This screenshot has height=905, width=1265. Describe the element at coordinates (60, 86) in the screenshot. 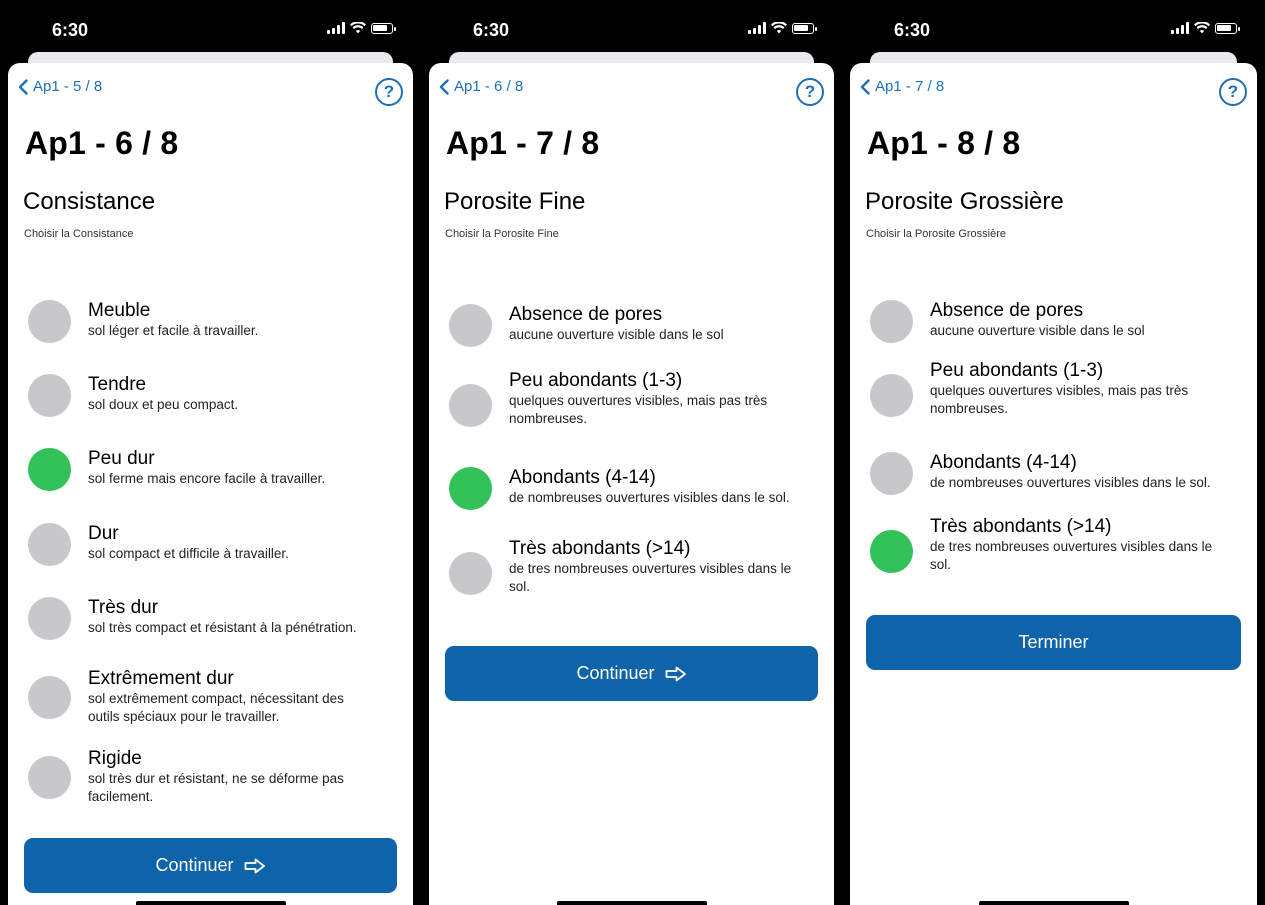

I see `back-button: Ap1 - 5 / 8` at that location.